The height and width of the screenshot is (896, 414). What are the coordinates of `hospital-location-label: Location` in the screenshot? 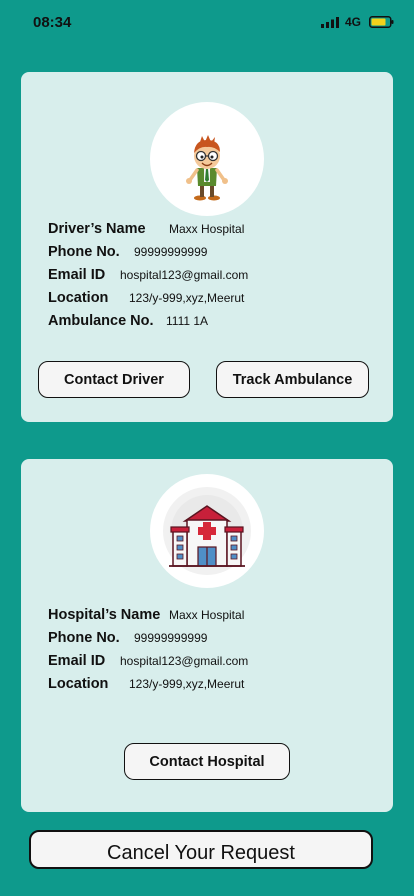 It's located at (78, 684).